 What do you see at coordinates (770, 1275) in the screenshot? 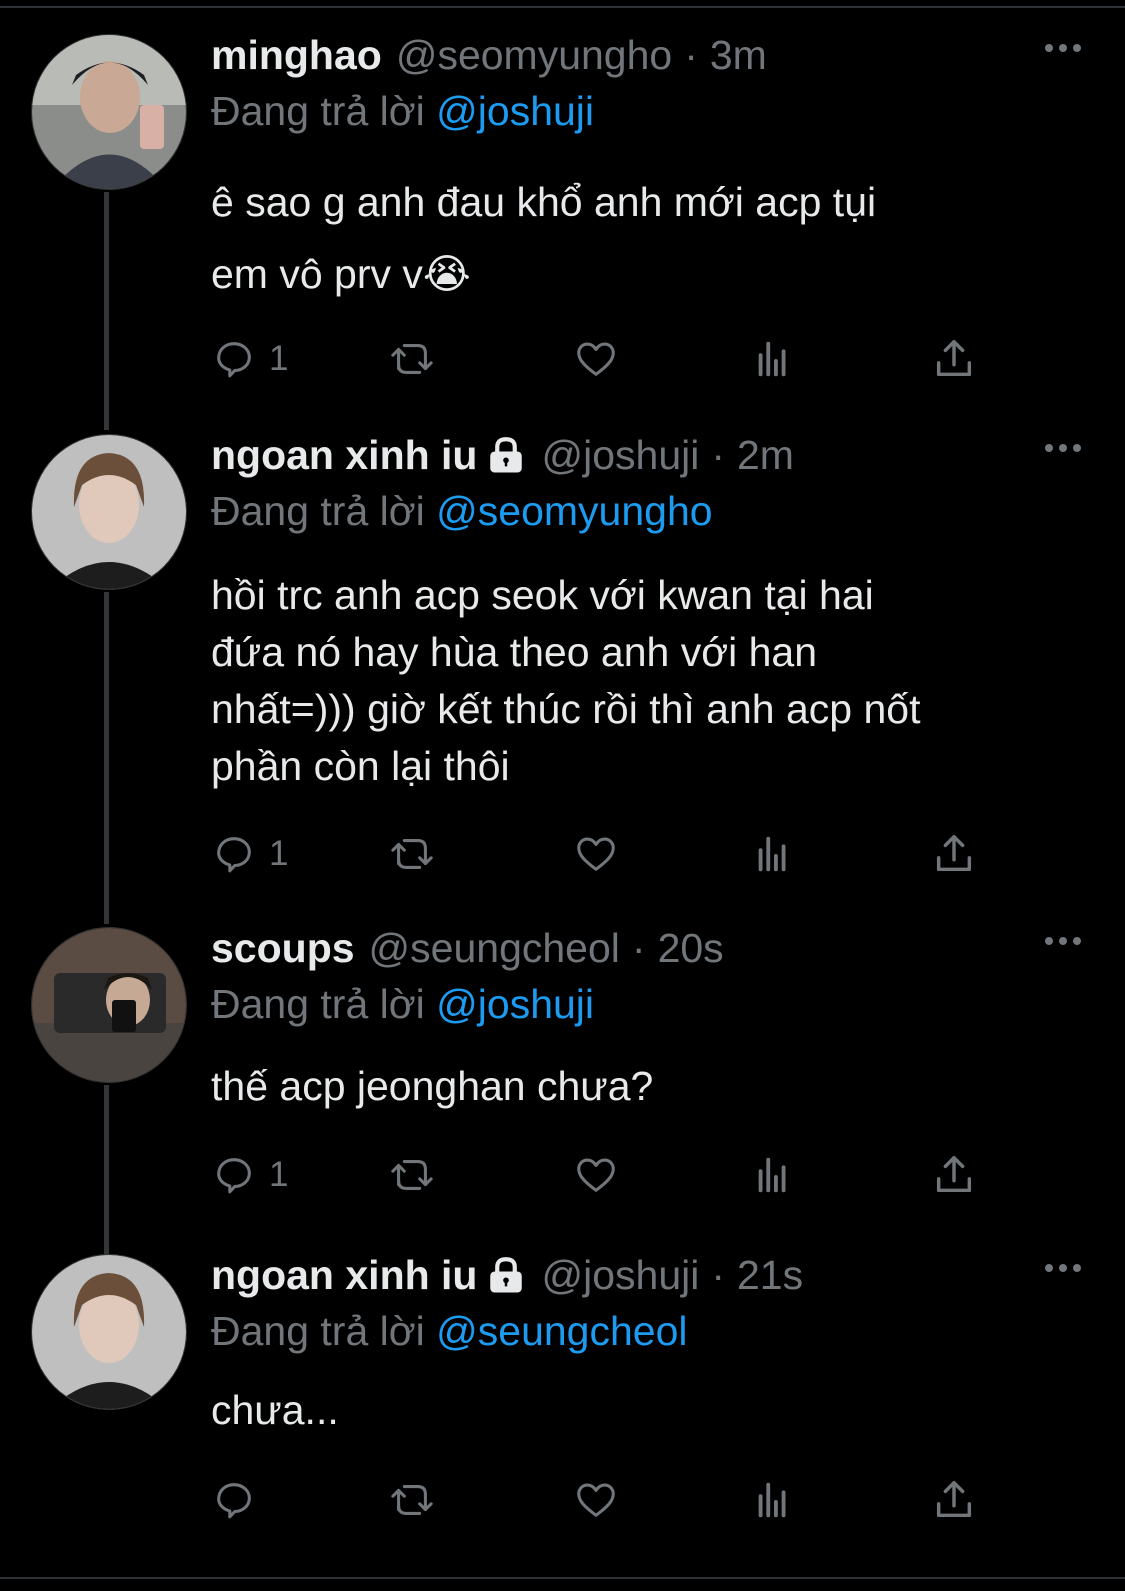
I see `timestamp: 21s` at bounding box center [770, 1275].